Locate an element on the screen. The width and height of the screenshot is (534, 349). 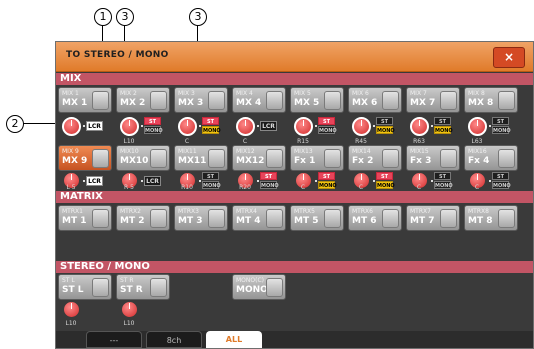
st-button-mix-15: ST is located at coordinates (442, 176).